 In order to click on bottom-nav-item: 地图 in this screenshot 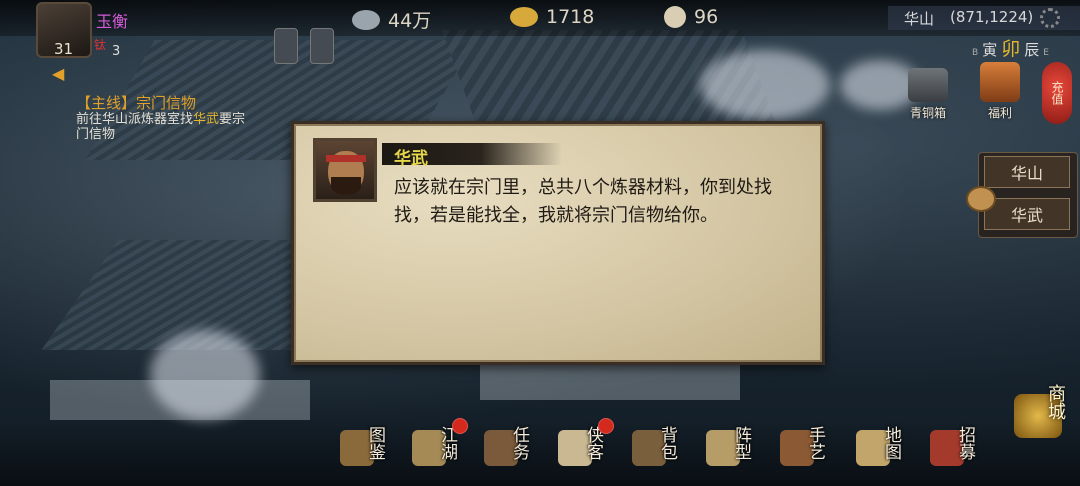, I will do `click(888, 449)`.